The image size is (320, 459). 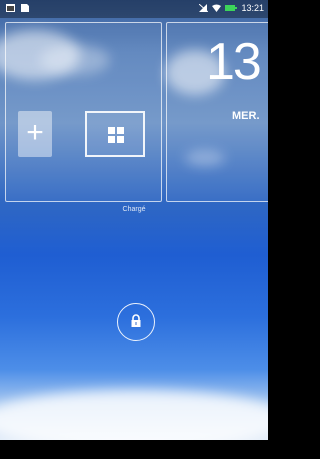 What do you see at coordinates (134, 449) in the screenshot?
I see `navigation-bar` at bounding box center [134, 449].